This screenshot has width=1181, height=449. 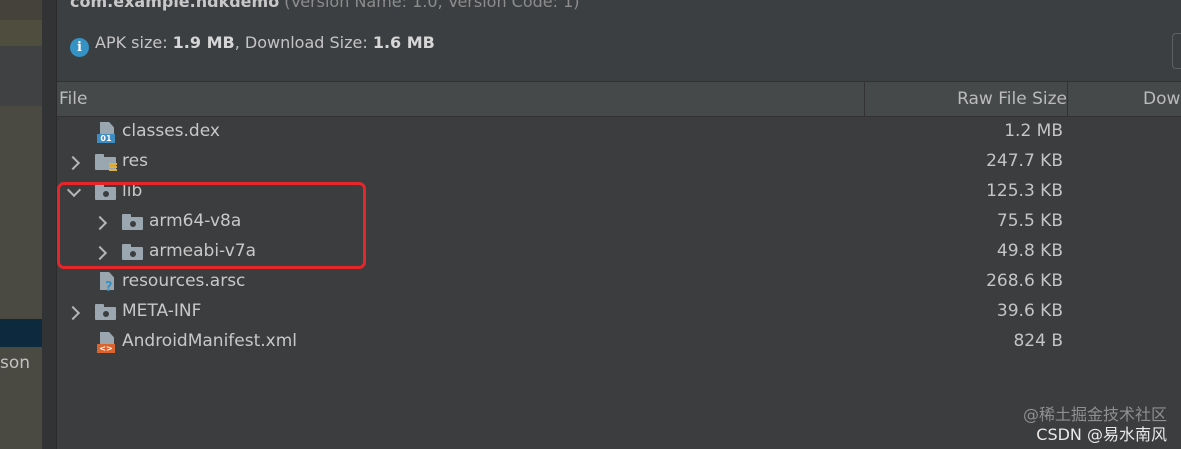 I want to click on left-partial-text: son, so click(x=15, y=363).